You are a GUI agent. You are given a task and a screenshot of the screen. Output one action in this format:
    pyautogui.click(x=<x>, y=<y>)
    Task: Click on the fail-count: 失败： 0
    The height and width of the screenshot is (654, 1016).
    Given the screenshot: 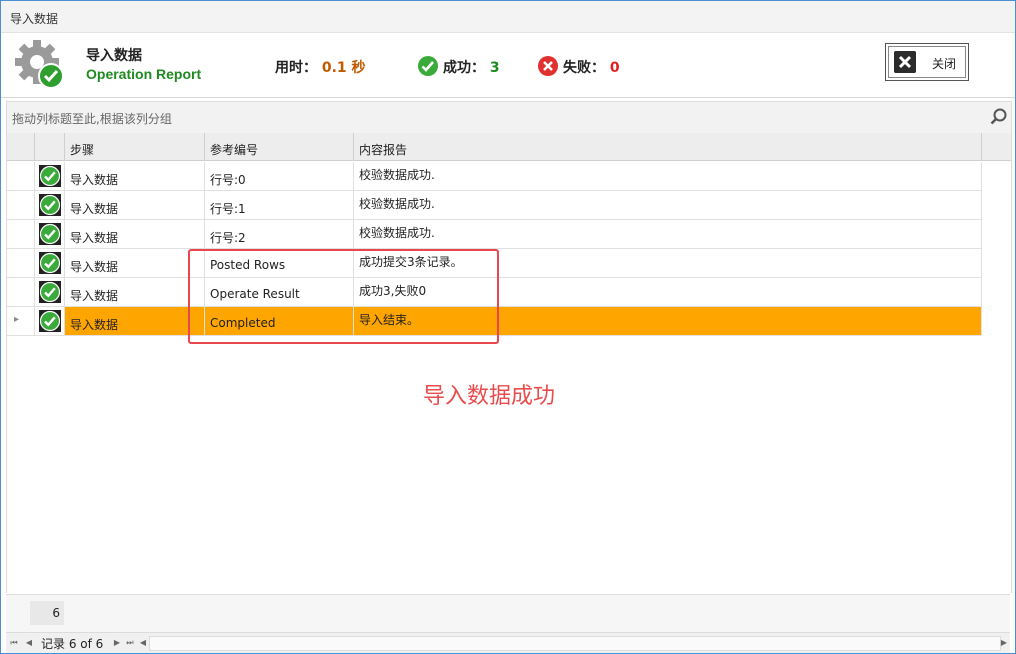 What is the action you would take?
    pyautogui.click(x=591, y=67)
    